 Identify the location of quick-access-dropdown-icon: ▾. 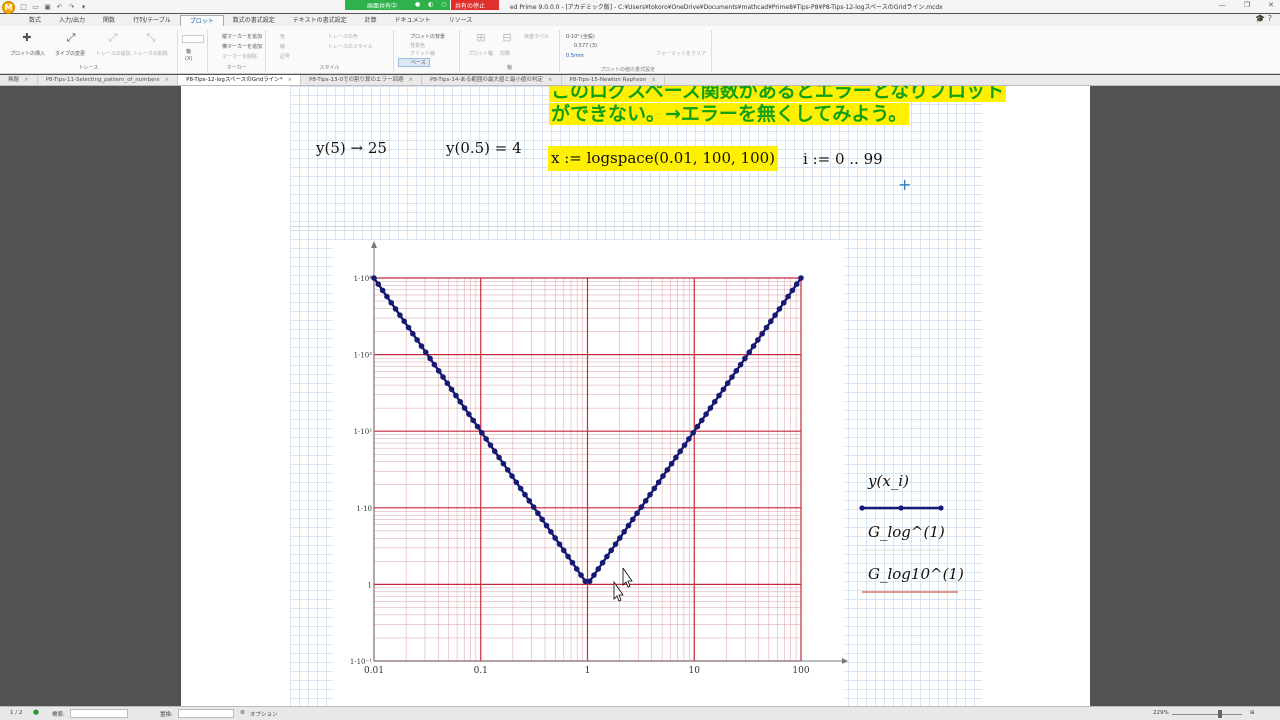
(83, 7).